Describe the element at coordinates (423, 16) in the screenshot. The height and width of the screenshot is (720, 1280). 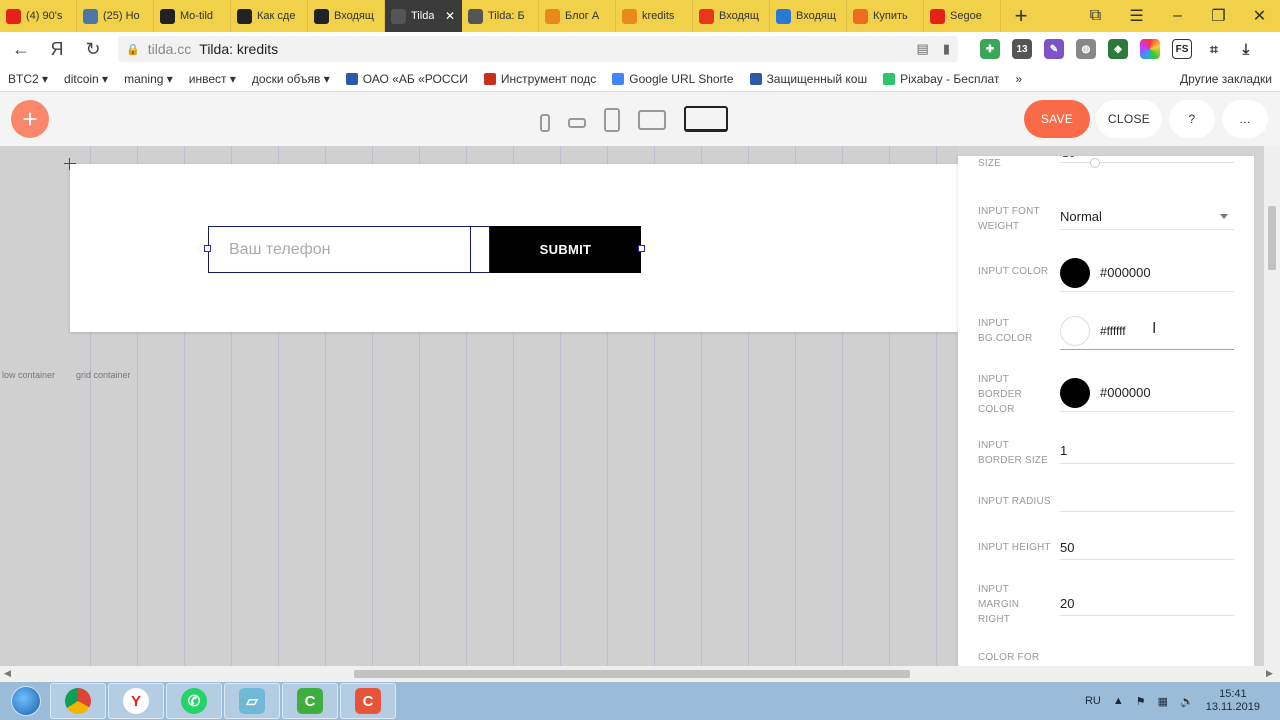
I see `browser-tab: Tilda ✕` at that location.